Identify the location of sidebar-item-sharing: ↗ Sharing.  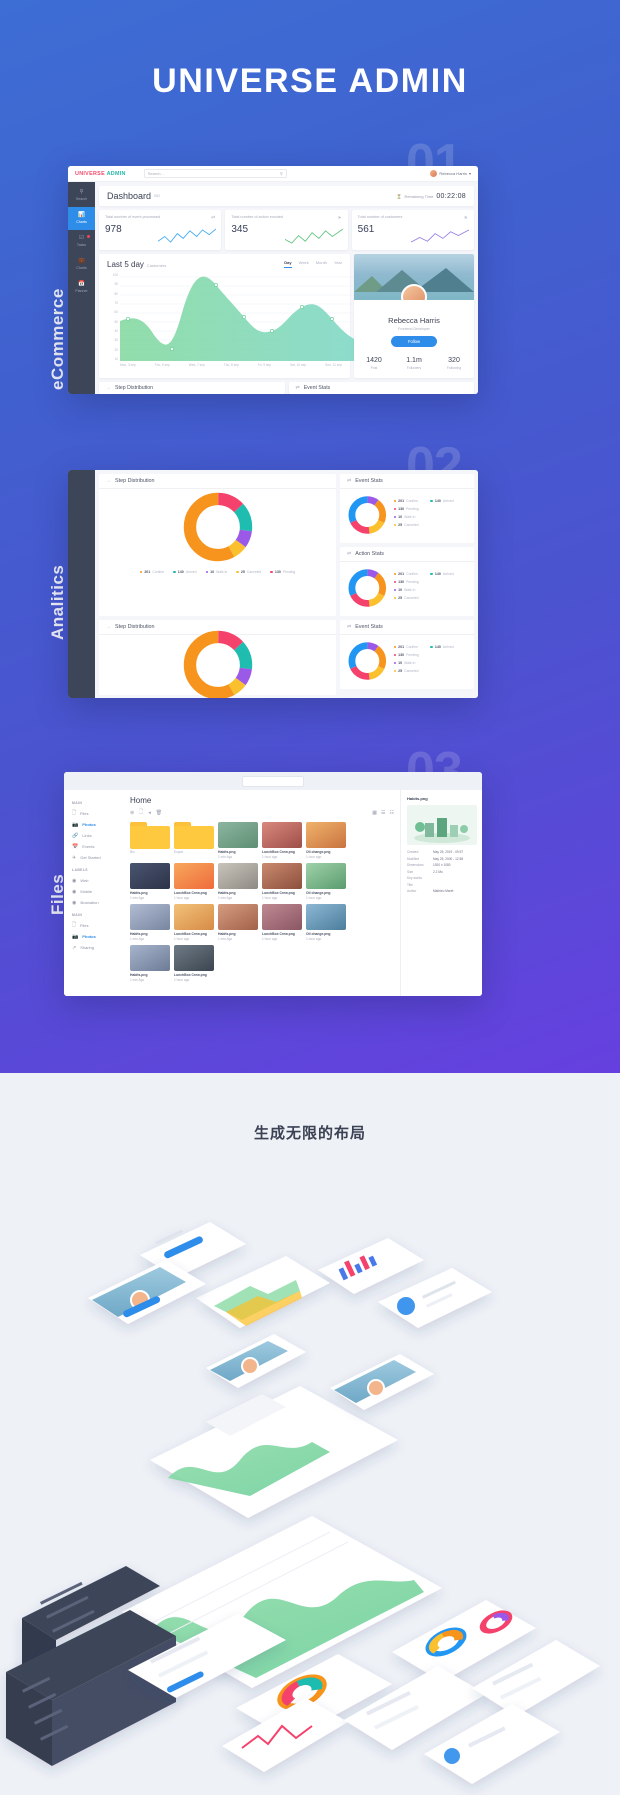
(99, 947).